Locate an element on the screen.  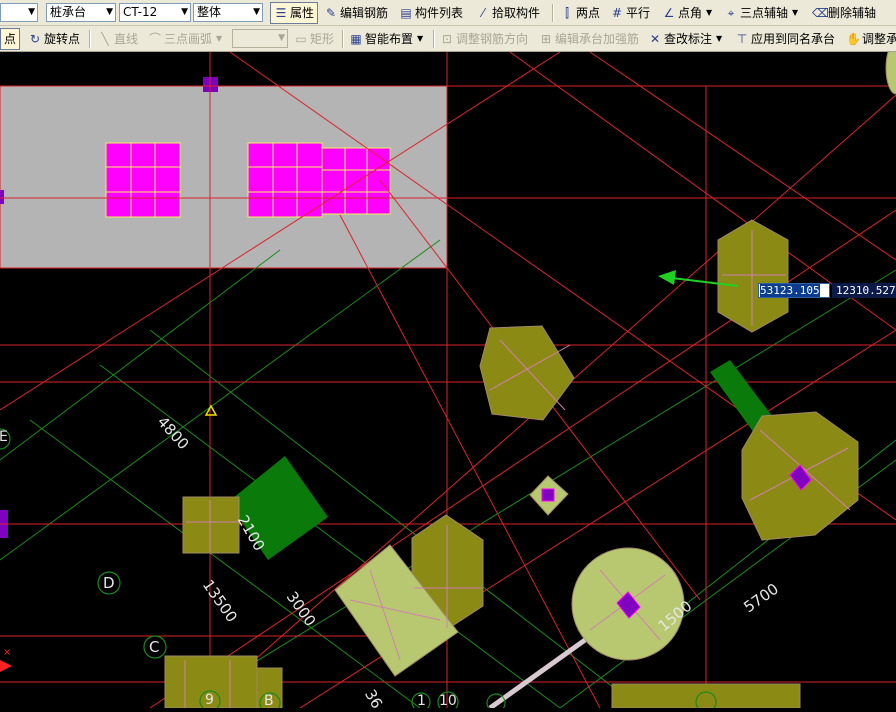
check-annotation-button: ✕ 查改标注 ▼ is located at coordinates (685, 39).